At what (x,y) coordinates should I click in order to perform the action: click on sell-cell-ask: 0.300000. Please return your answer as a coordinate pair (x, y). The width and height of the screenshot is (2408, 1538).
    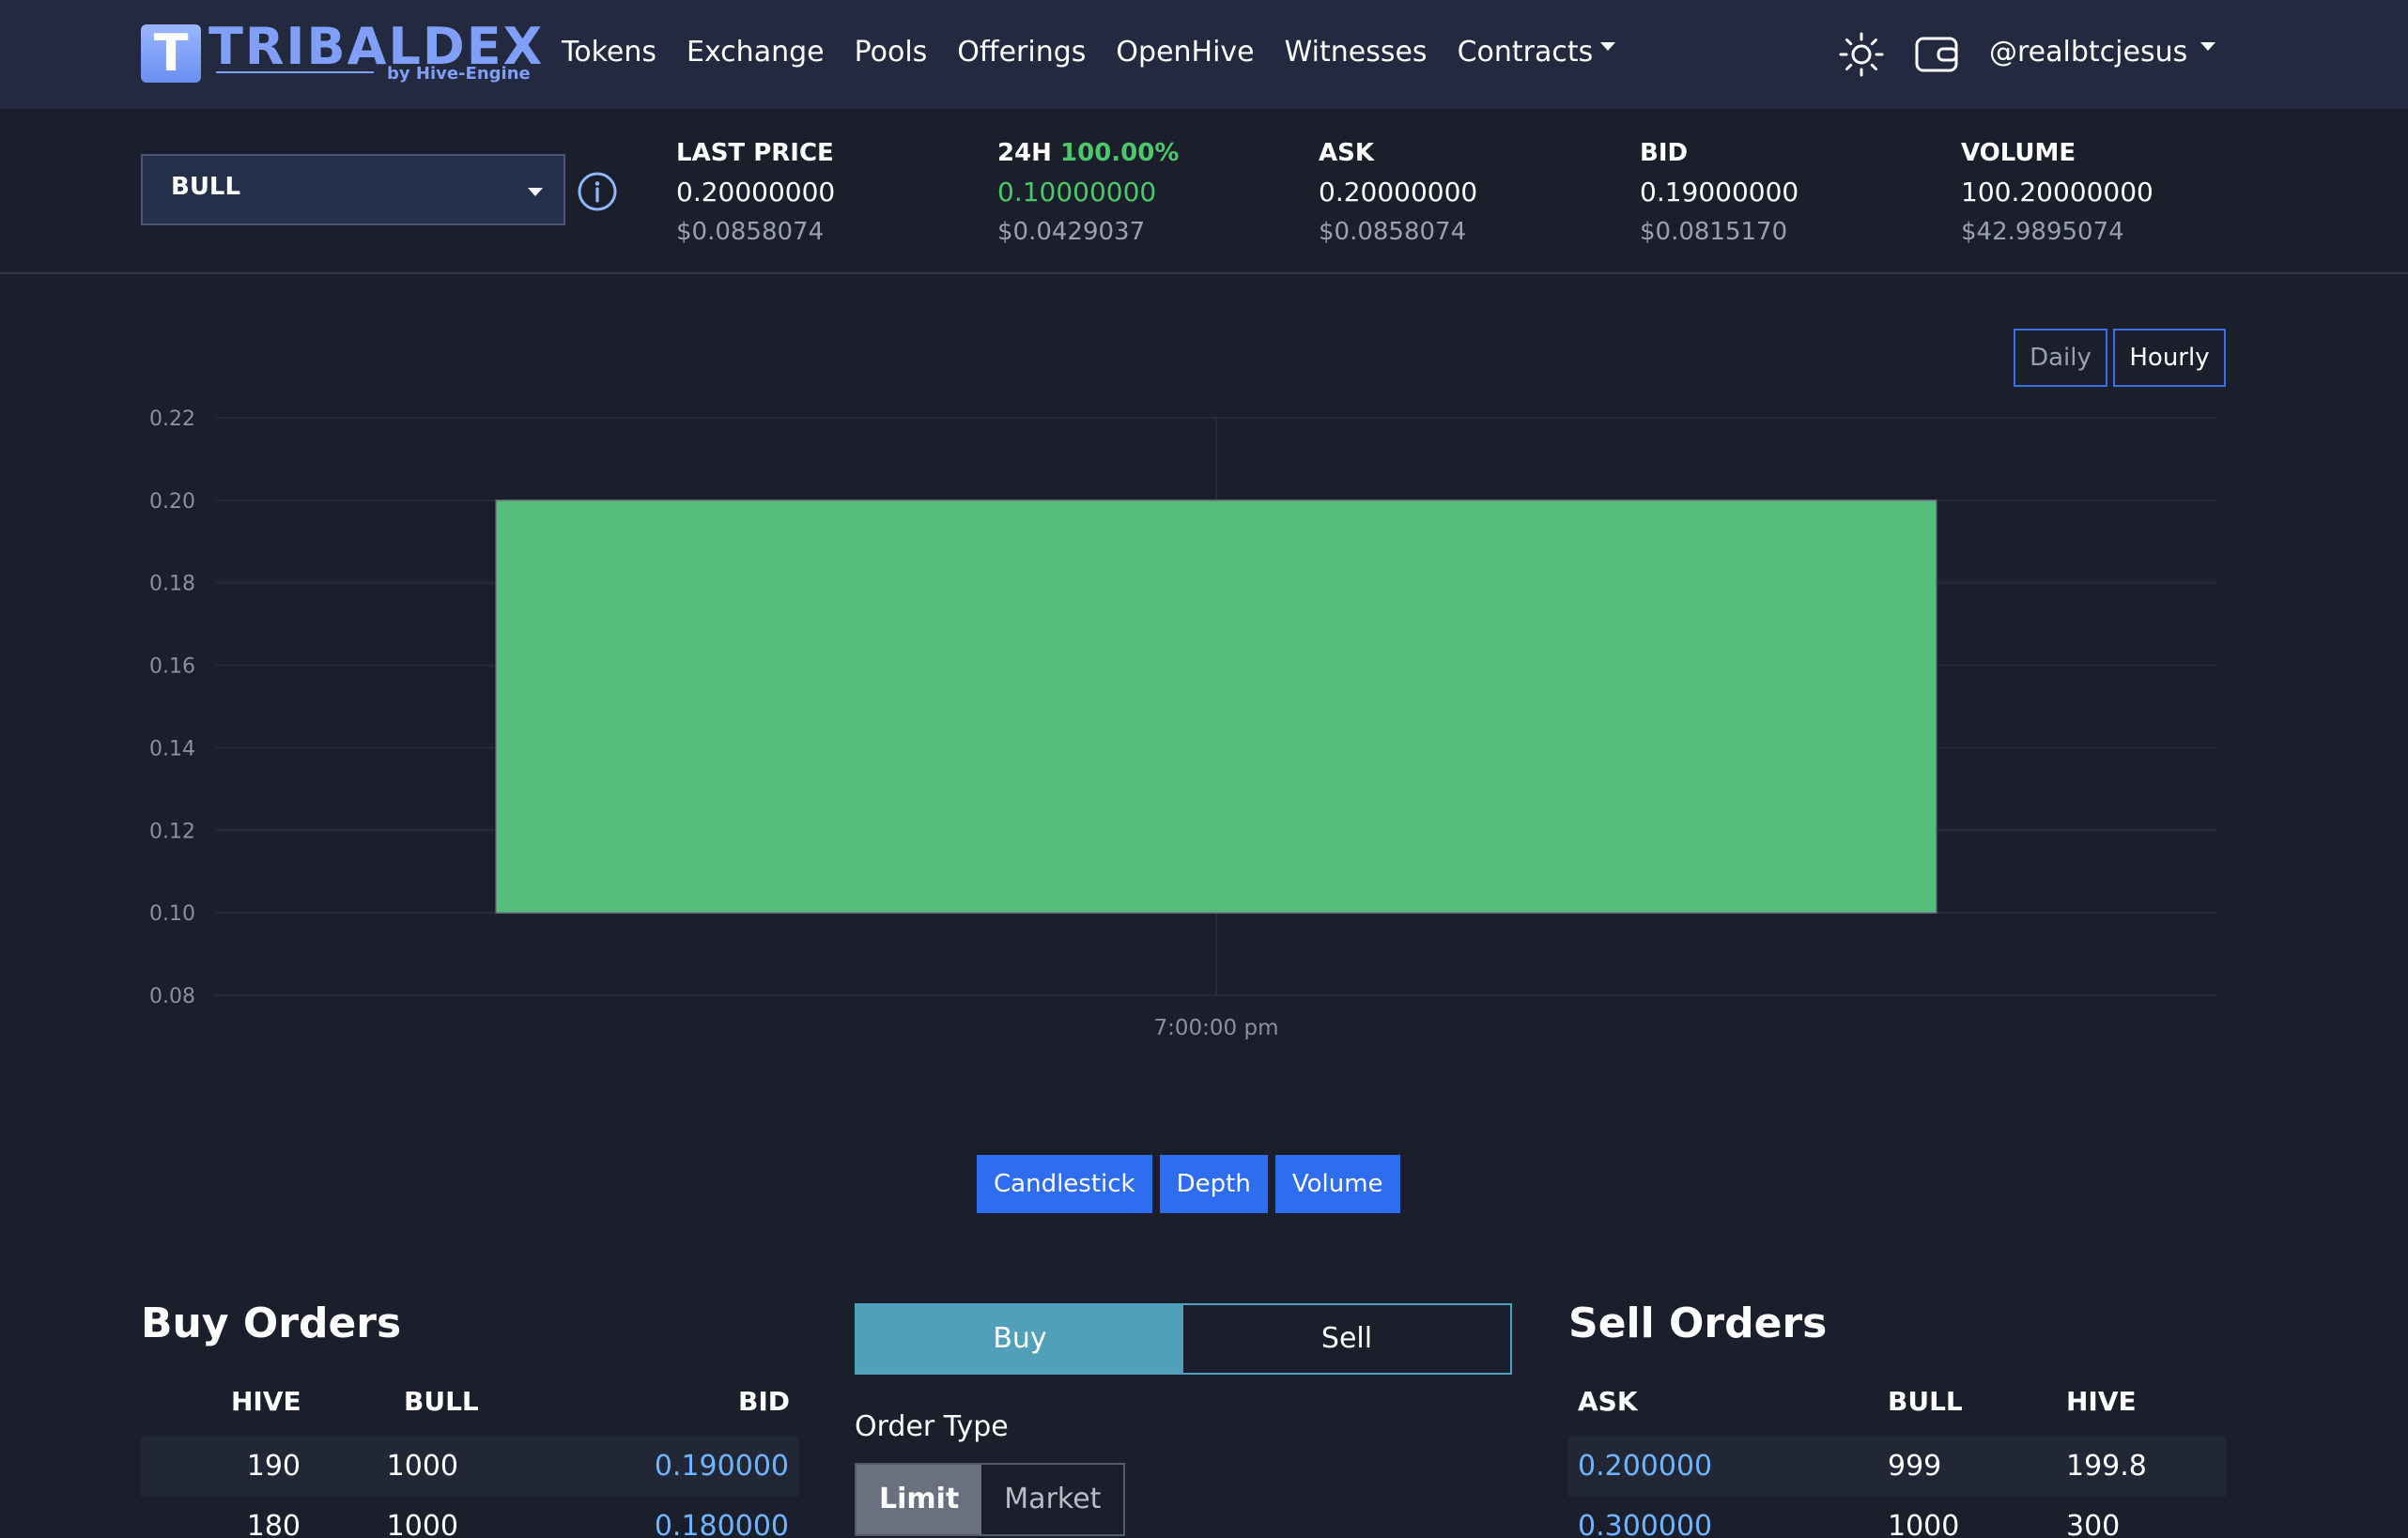
    Looking at the image, I should click on (1645, 1517).